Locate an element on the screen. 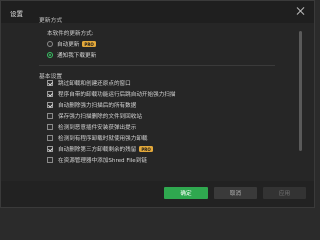 The height and width of the screenshot is (240, 320). apply-button: 应用 is located at coordinates (284, 193).